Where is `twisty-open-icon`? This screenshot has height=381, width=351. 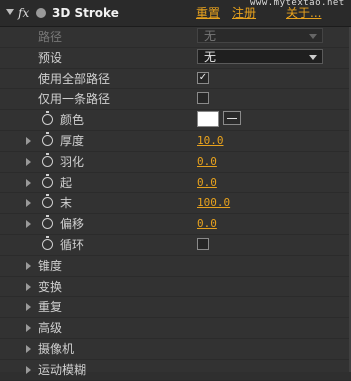
twisty-open-icon is located at coordinates (10, 12).